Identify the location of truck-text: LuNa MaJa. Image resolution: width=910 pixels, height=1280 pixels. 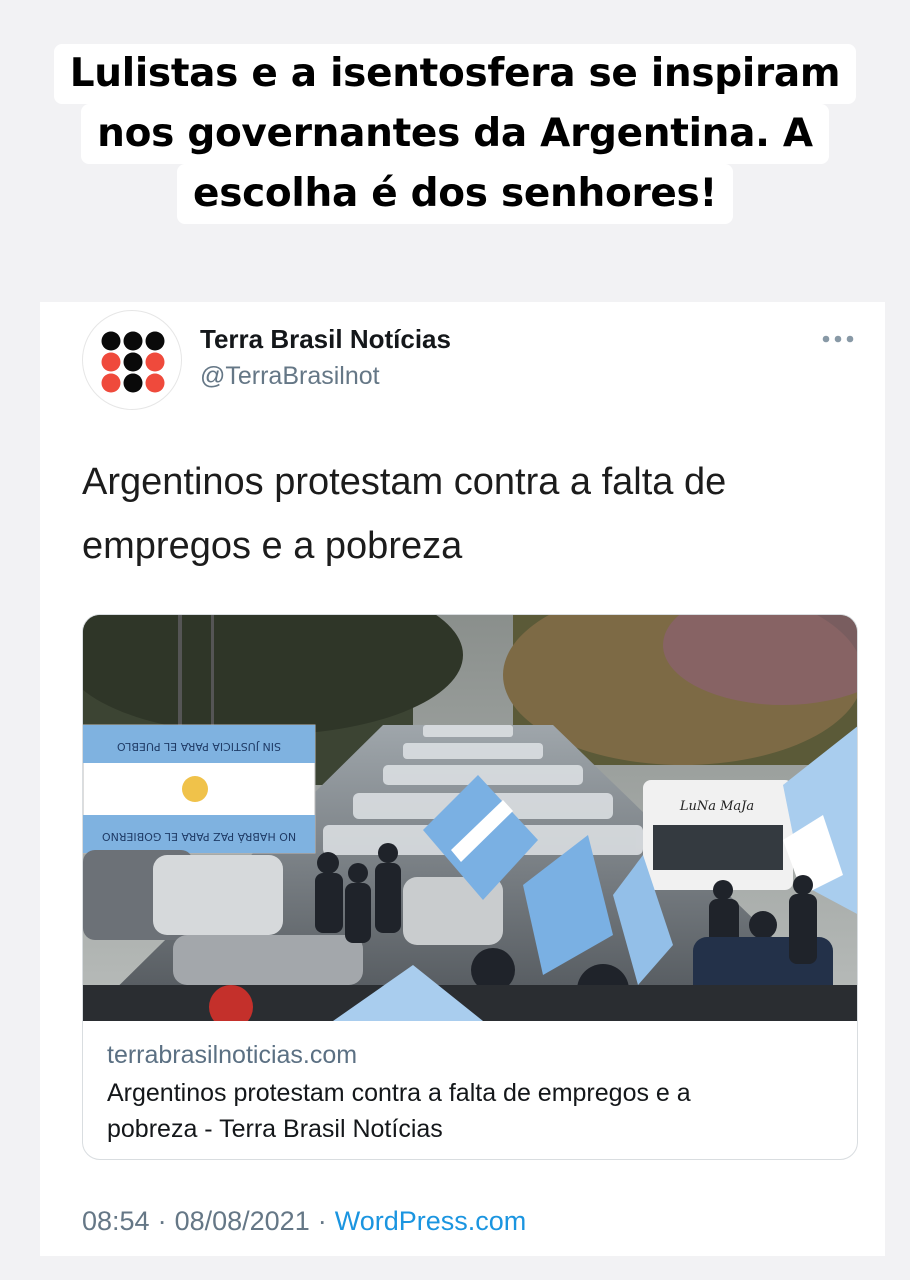
(716, 806).